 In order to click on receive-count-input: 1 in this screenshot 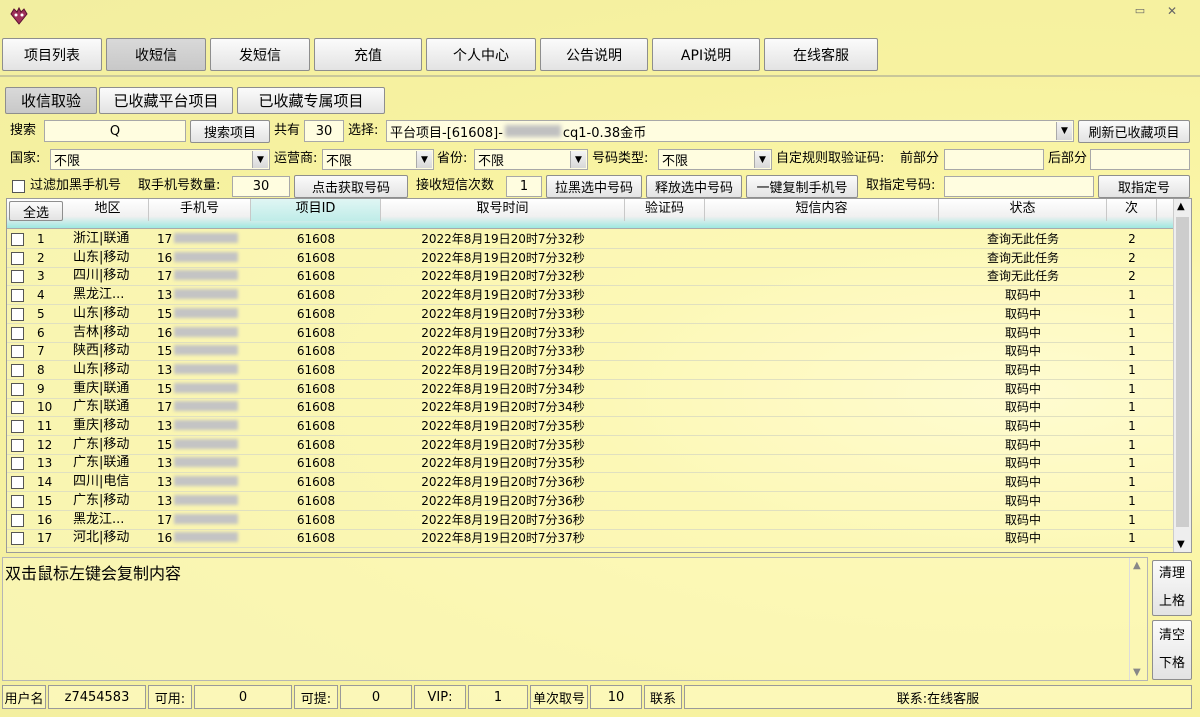, I will do `click(524, 186)`.